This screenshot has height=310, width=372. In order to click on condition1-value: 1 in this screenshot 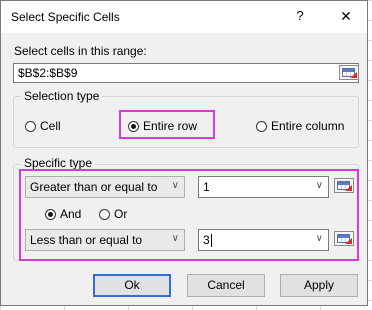, I will do `click(206, 187)`.